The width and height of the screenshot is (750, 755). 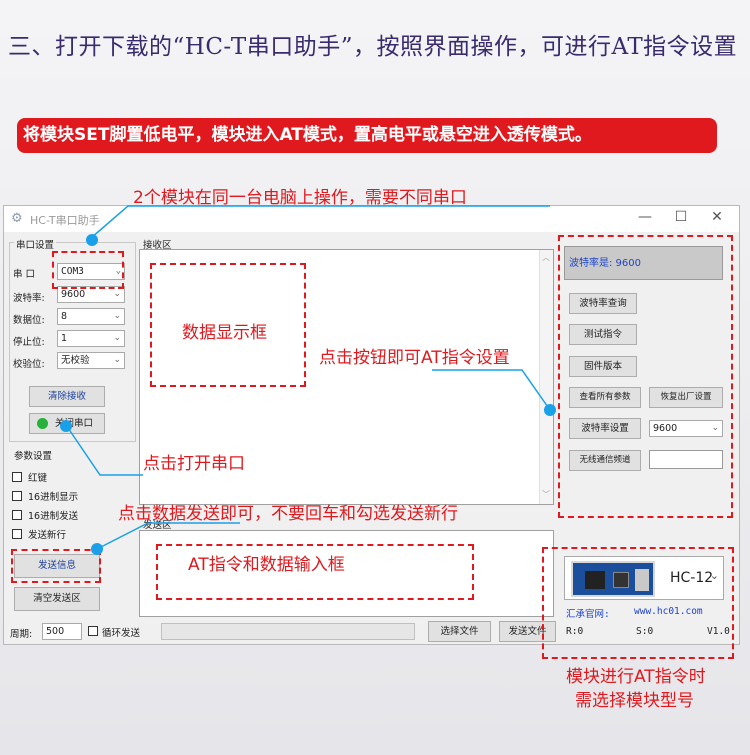 What do you see at coordinates (53, 516) in the screenshot?
I see `checkbox-label-hex-send: 16进制发送` at bounding box center [53, 516].